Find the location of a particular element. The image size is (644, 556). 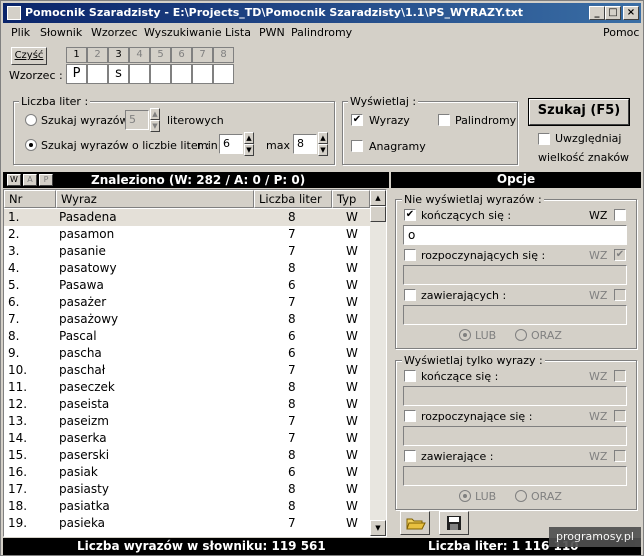

max-length-spinner: ▲ ▼ is located at coordinates (323, 144).